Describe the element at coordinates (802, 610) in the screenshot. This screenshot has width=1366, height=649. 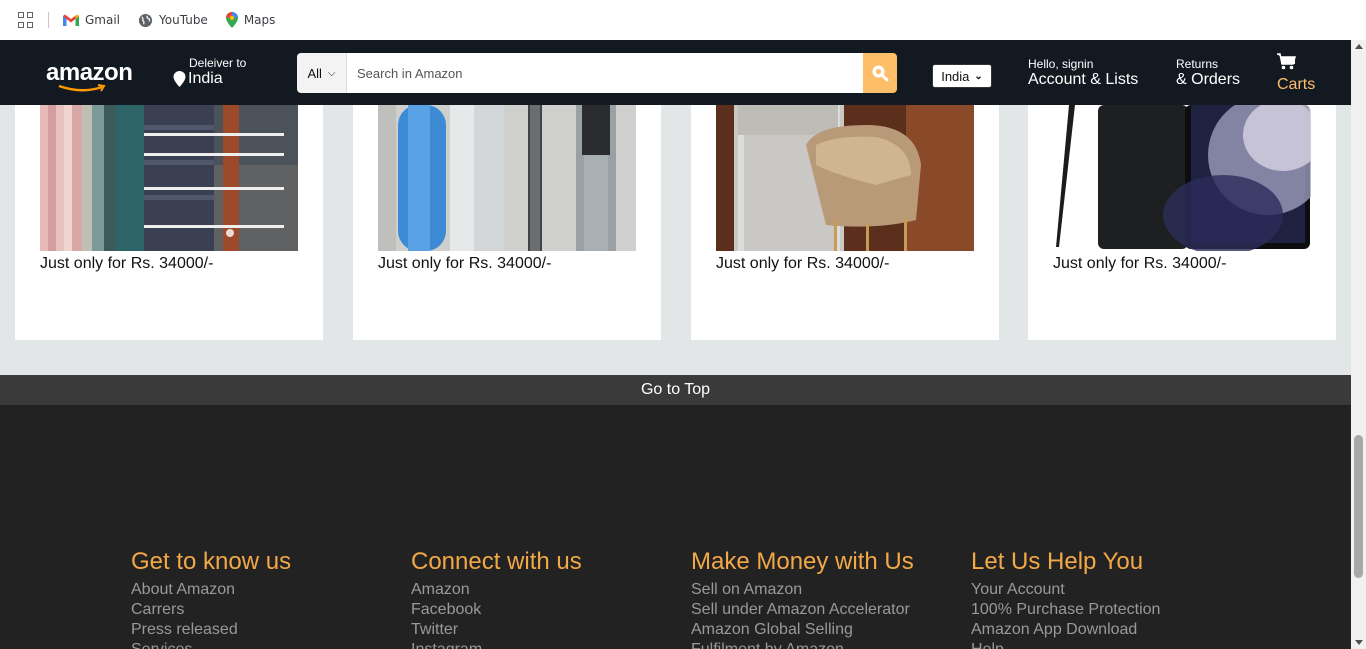
I see `footer-link: Sell under Amazon Accelerator` at that location.